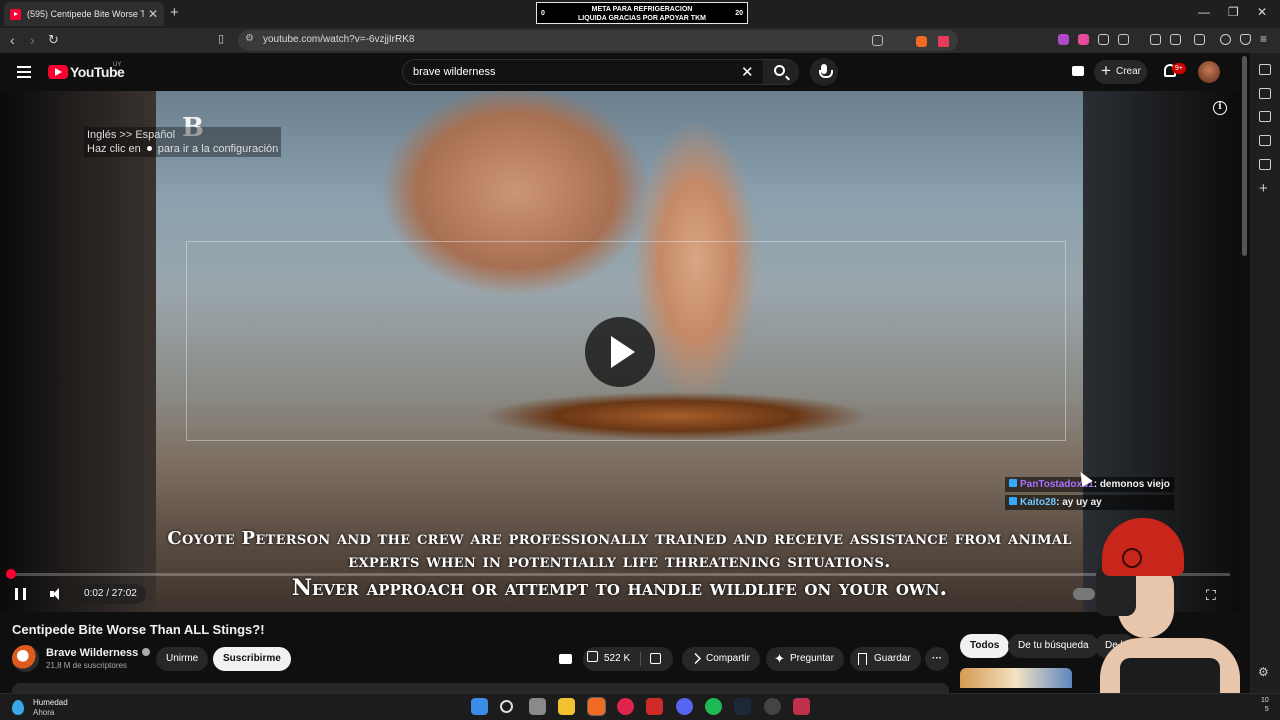 This screenshot has height=720, width=1280. What do you see at coordinates (805, 659) in the screenshot?
I see `ask-button: ✦ Preguntar` at bounding box center [805, 659].